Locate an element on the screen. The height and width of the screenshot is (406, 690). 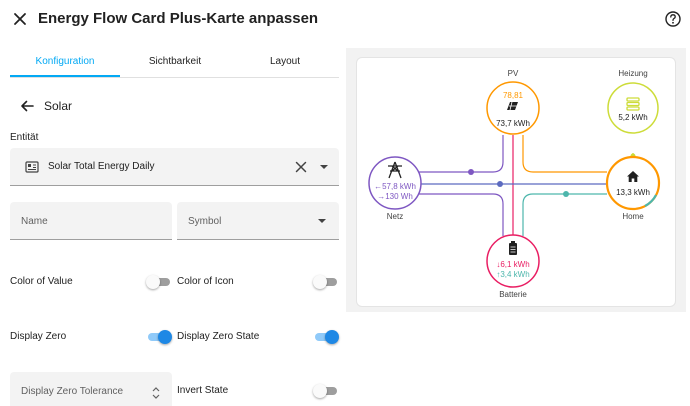
tab-bar: Konfiguration Sichtbarkeit Layout is located at coordinates (174, 63).